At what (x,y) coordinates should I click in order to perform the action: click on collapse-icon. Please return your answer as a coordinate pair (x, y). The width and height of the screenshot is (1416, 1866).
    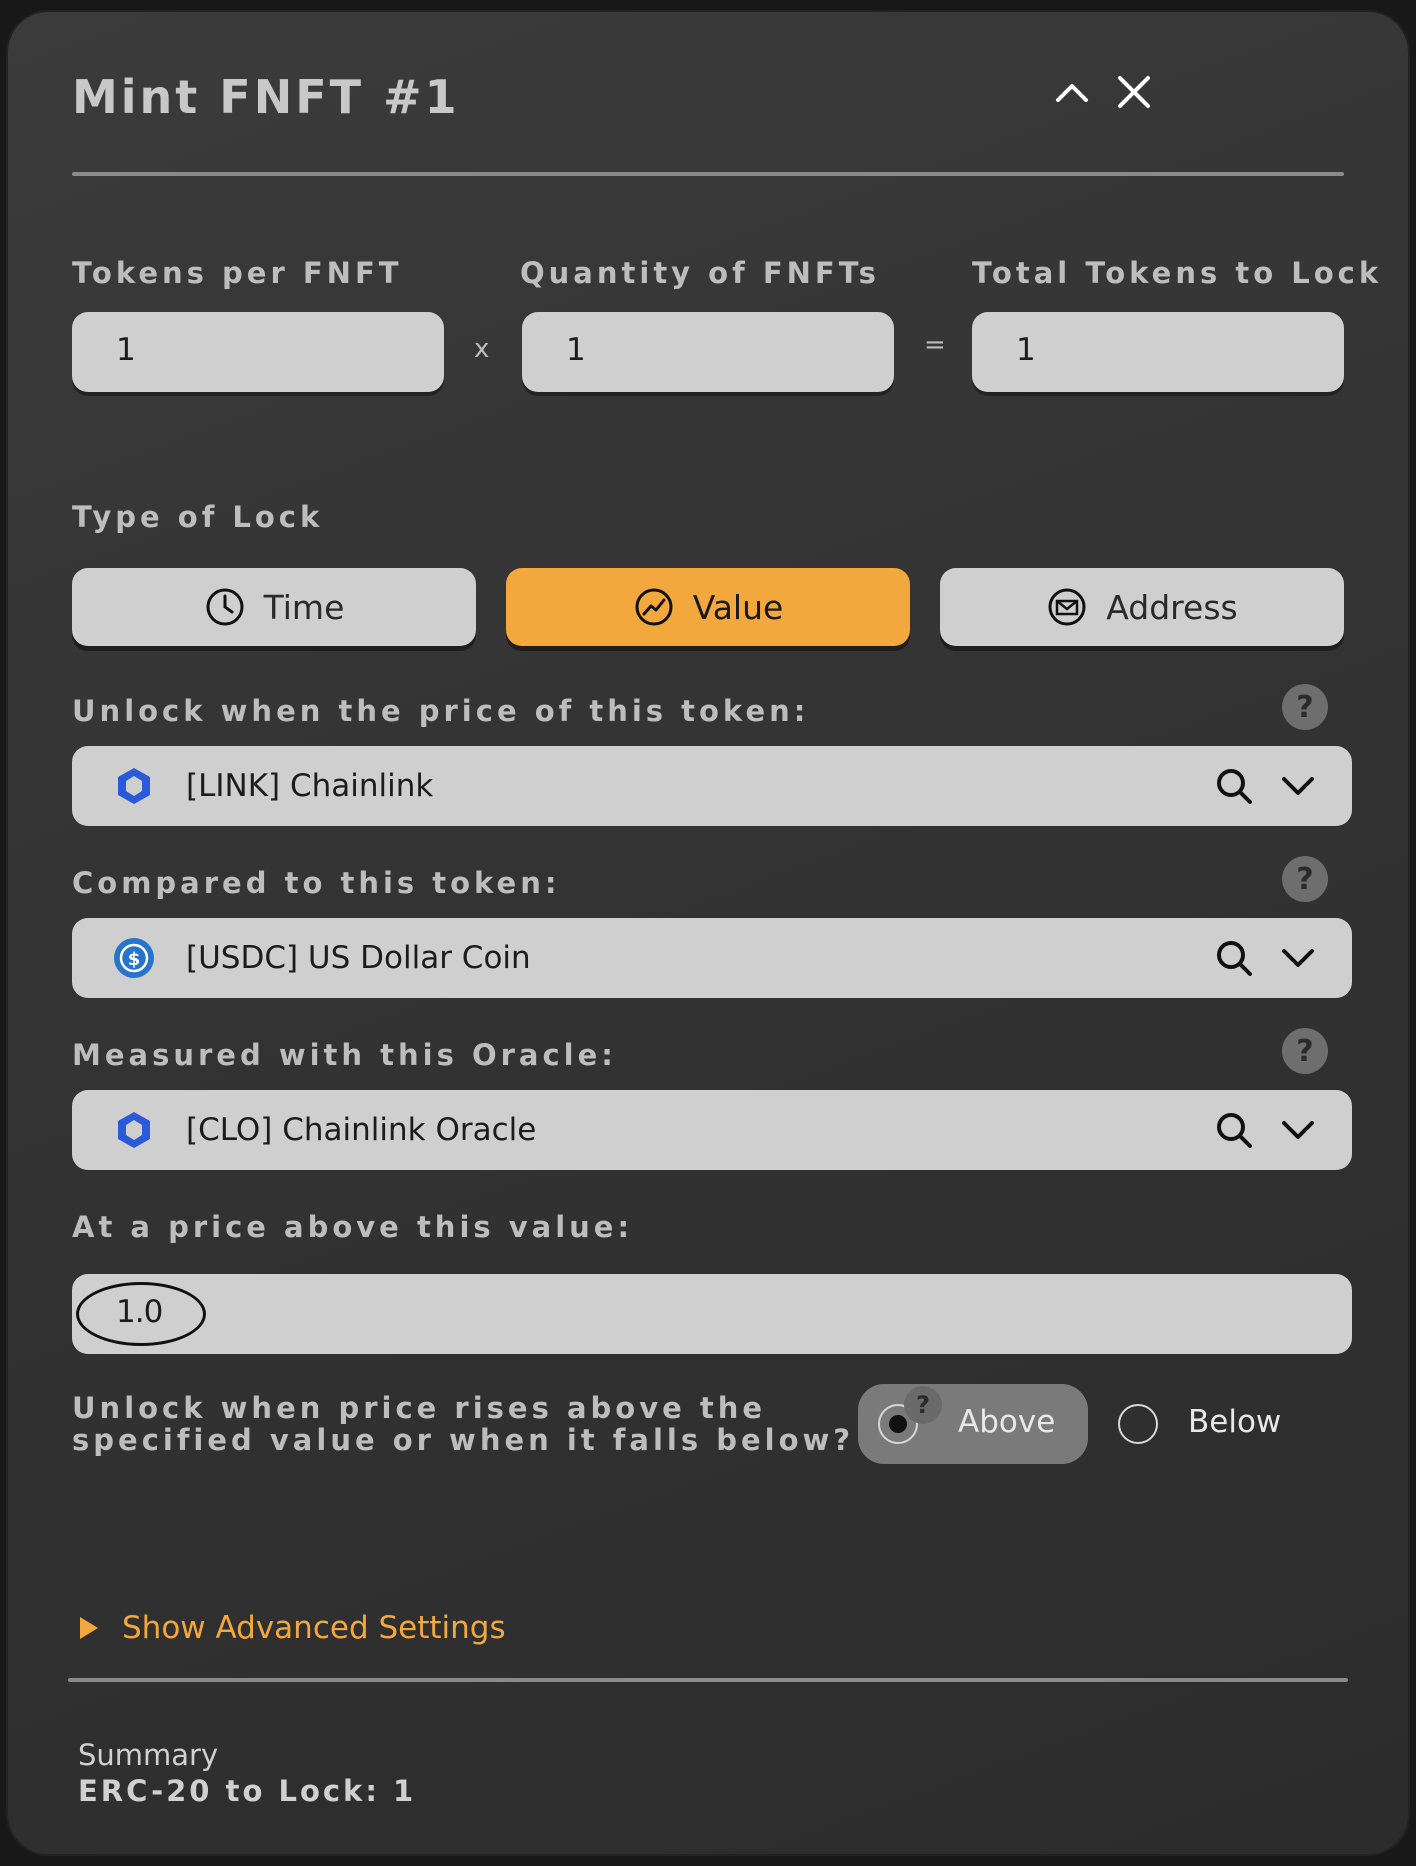
    Looking at the image, I should click on (1072, 92).